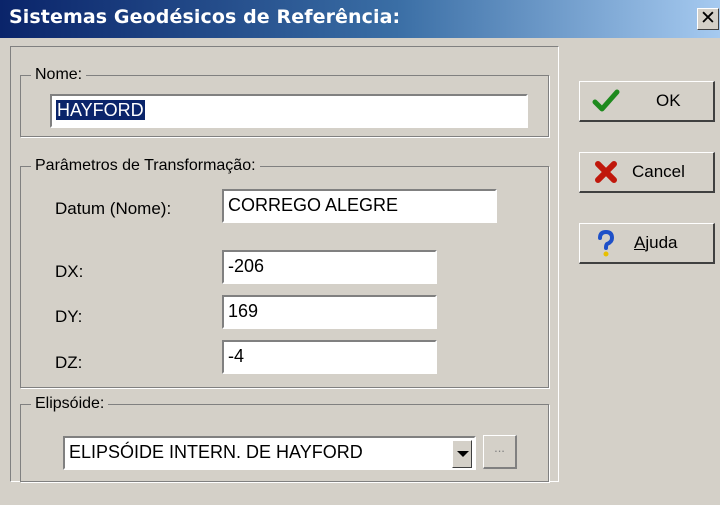 This screenshot has height=505, width=720. Describe the element at coordinates (69, 362) in the screenshot. I see `dz-label: DZ:` at that location.